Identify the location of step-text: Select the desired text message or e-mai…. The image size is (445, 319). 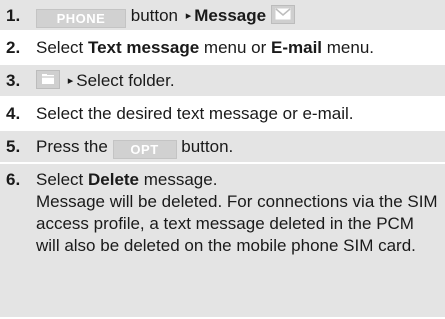
(195, 113).